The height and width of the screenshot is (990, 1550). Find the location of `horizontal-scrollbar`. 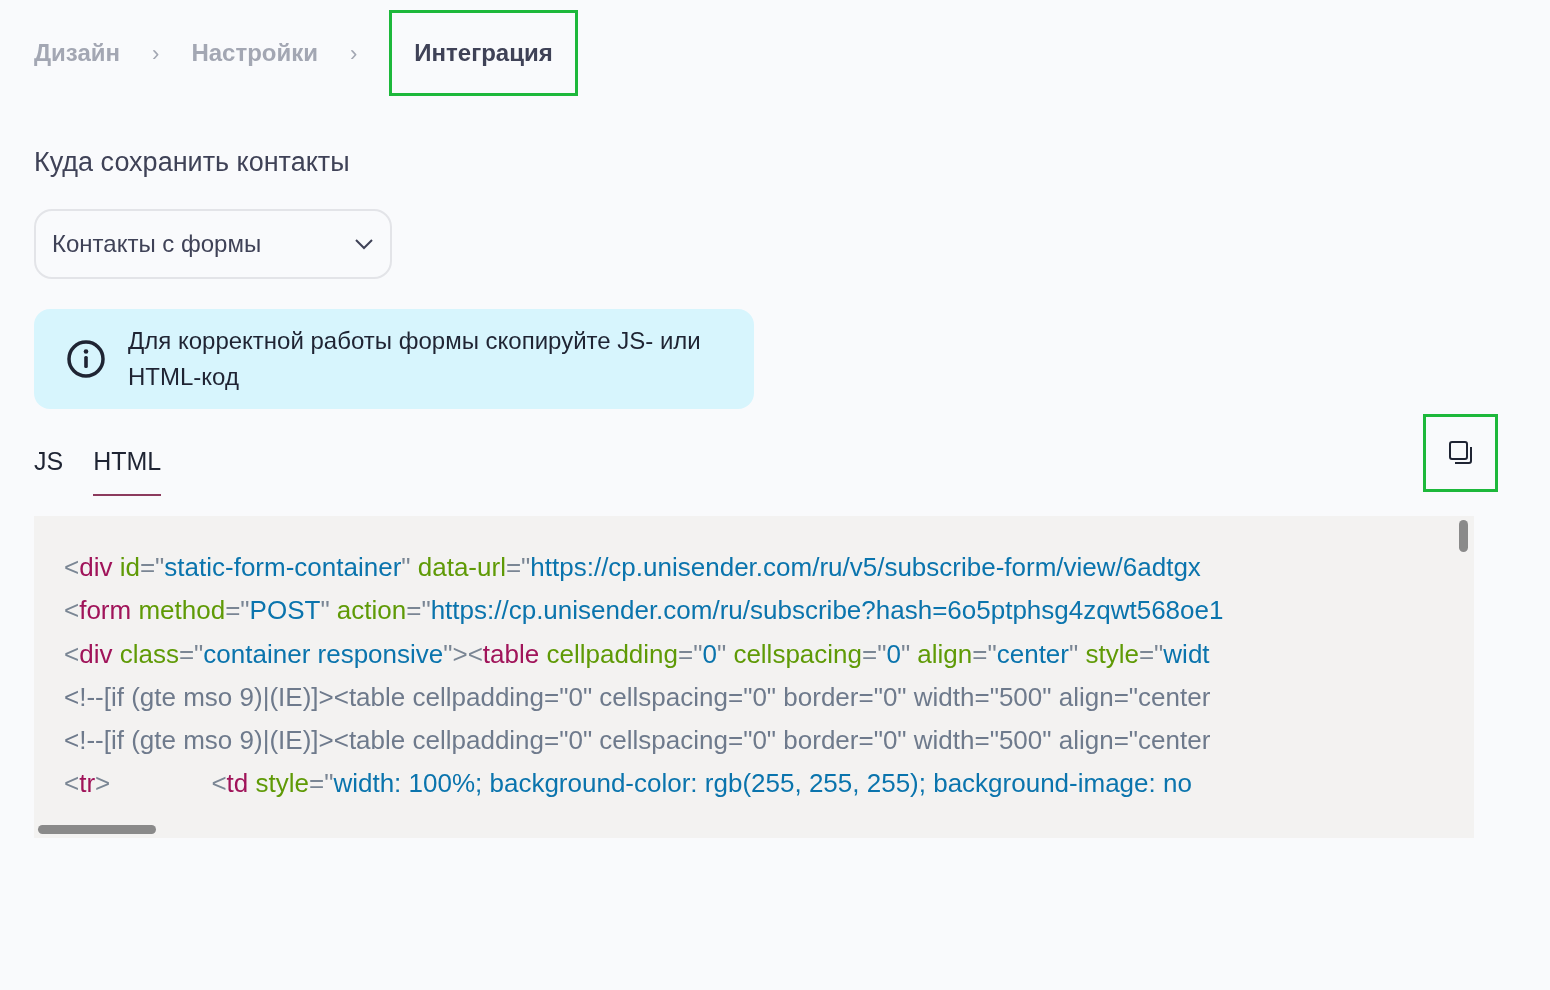

horizontal-scrollbar is located at coordinates (97, 829).